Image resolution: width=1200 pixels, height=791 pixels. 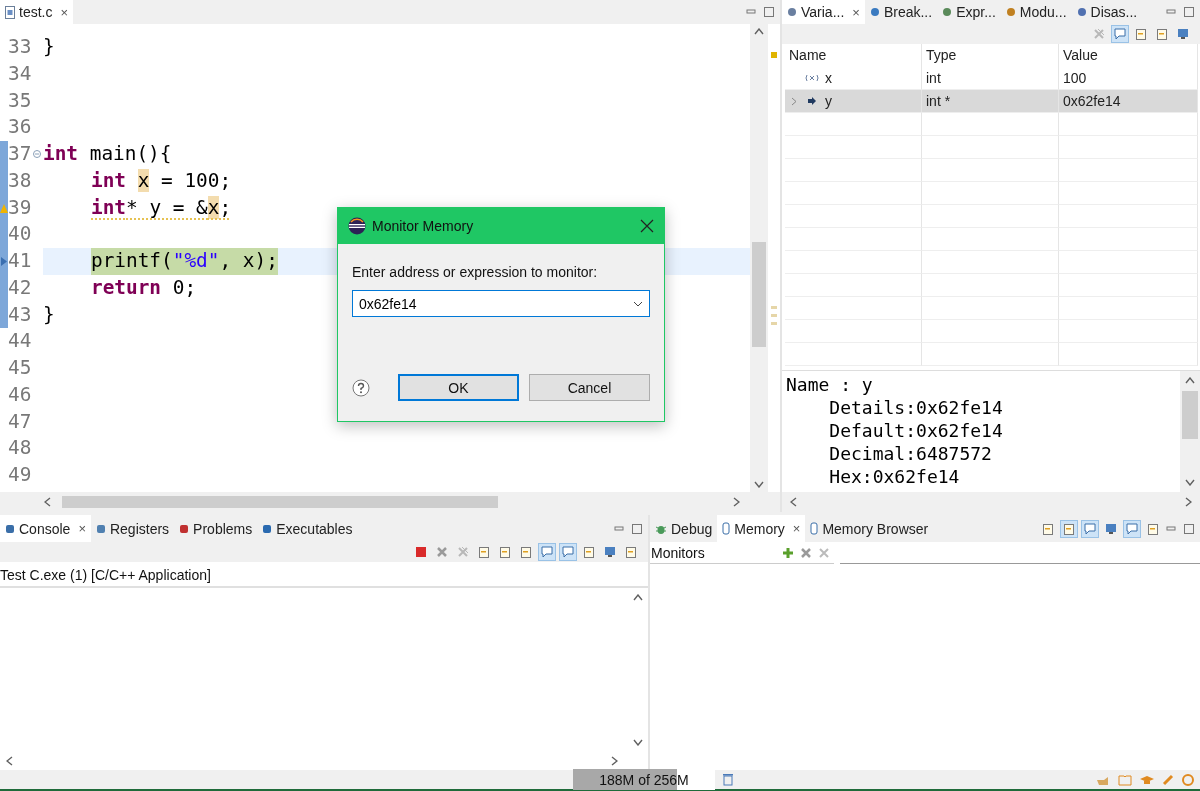 I want to click on monitor-icon, so click(x=610, y=552).